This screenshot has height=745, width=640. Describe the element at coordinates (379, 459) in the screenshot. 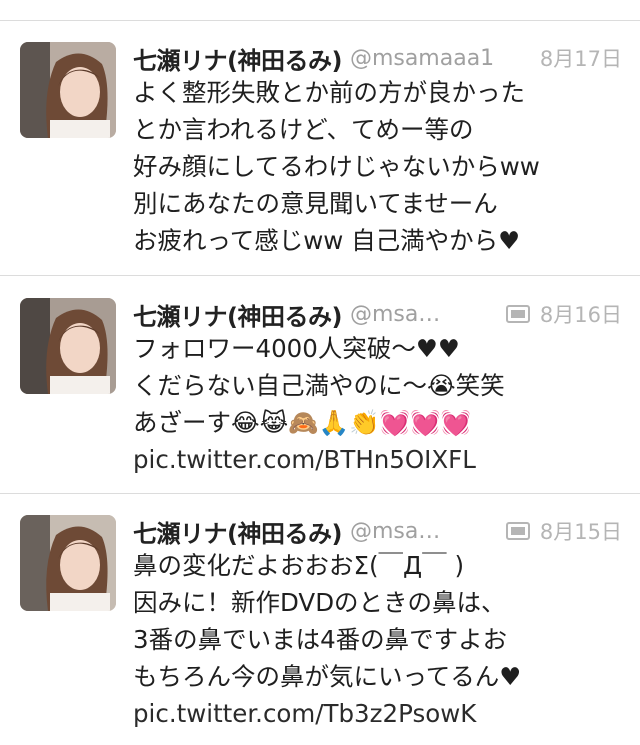

I see `tweet-link: pic.twitter.com/BTHn5OIXFL` at that location.